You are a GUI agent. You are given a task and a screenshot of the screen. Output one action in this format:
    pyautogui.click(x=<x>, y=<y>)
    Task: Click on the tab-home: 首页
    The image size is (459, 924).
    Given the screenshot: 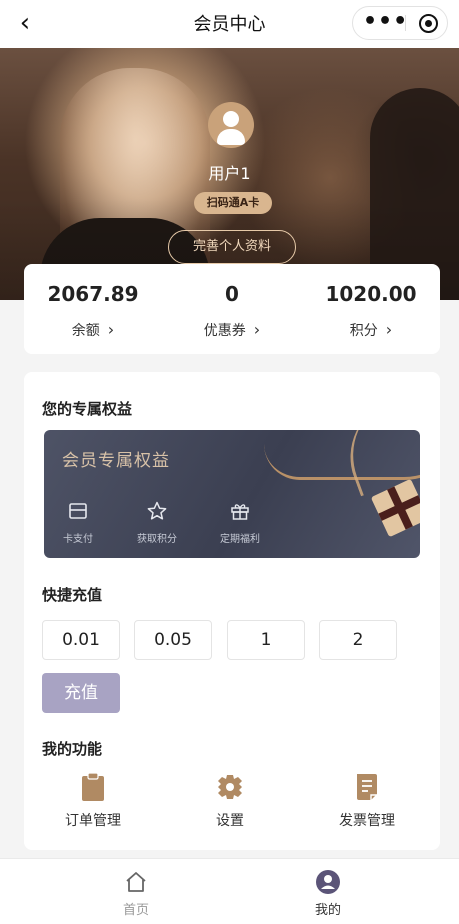 What is the action you would take?
    pyautogui.click(x=136, y=891)
    